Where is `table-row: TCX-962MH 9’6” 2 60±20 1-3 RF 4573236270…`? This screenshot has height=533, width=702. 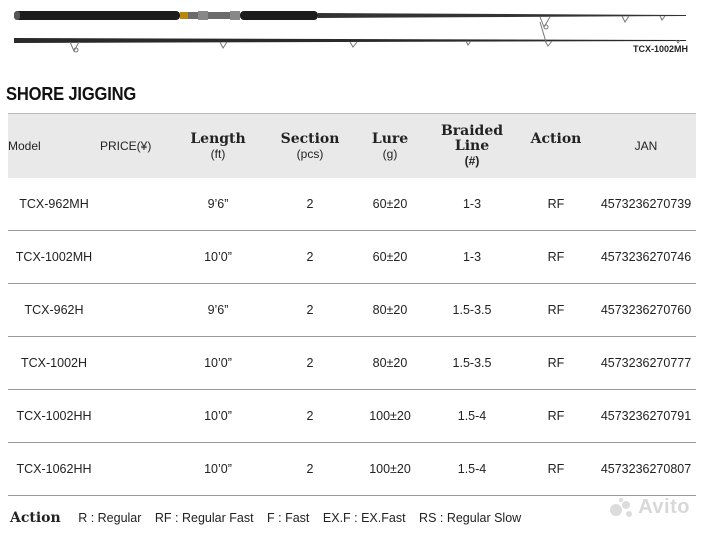 table-row: TCX-962MH 9’6” 2 60±20 1-3 RF 4573236270… is located at coordinates (352, 204).